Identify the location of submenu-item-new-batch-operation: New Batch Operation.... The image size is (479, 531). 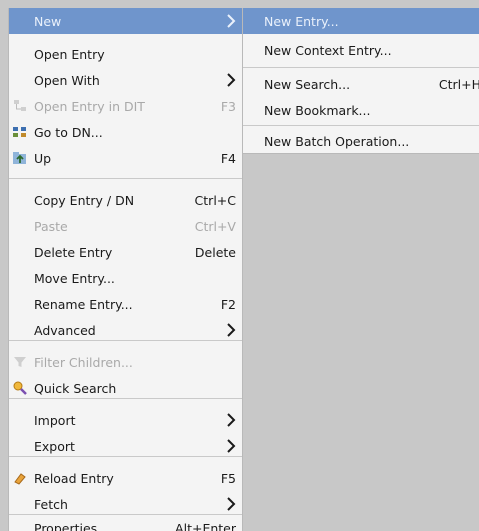
(361, 140).